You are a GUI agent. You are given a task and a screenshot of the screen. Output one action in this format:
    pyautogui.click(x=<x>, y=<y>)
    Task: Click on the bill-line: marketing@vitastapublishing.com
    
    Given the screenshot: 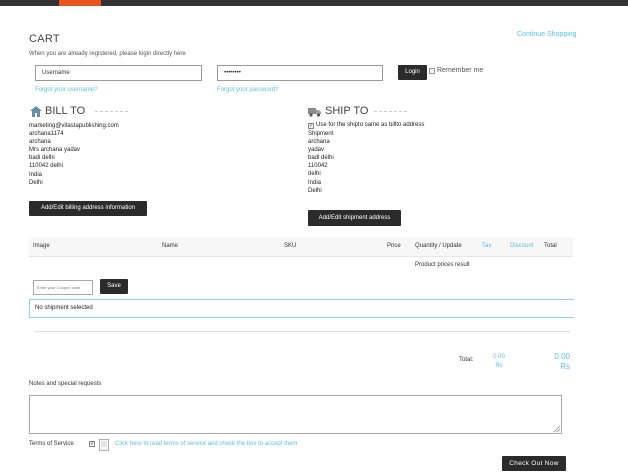 What is the action you would take?
    pyautogui.click(x=74, y=126)
    